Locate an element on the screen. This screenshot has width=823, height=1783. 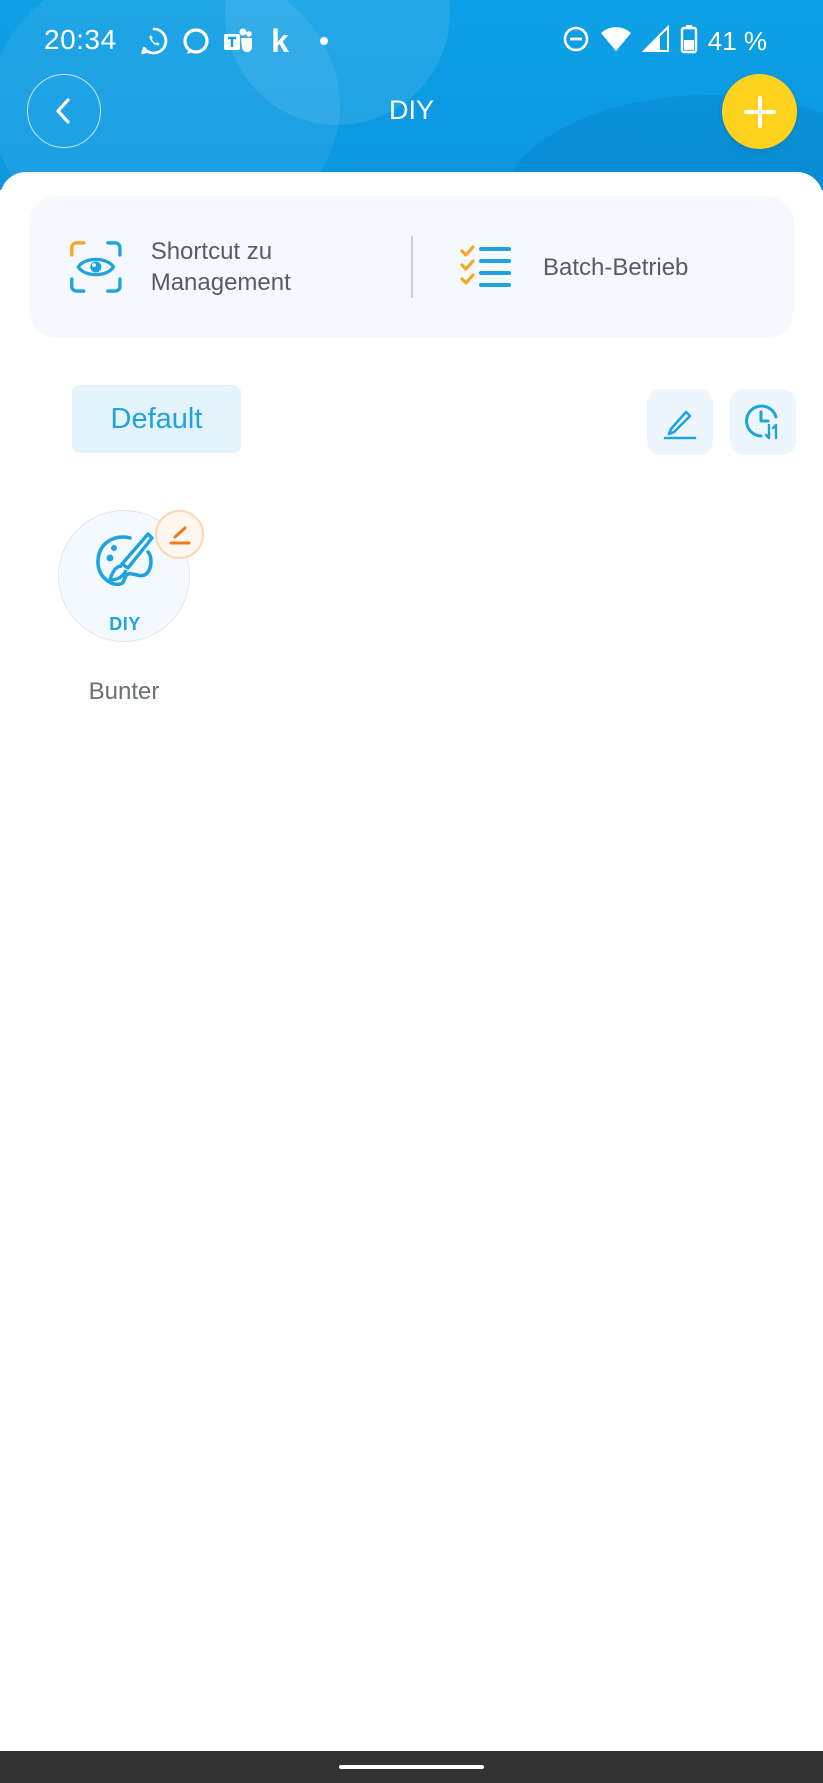
notification-icons: k is located at coordinates (233, 41).